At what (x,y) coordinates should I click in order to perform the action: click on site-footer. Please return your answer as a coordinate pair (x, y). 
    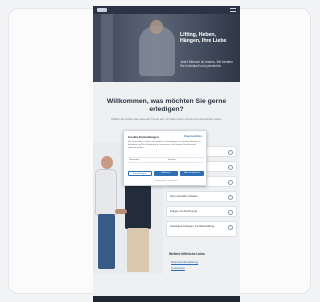
    Looking at the image, I should click on (166, 299).